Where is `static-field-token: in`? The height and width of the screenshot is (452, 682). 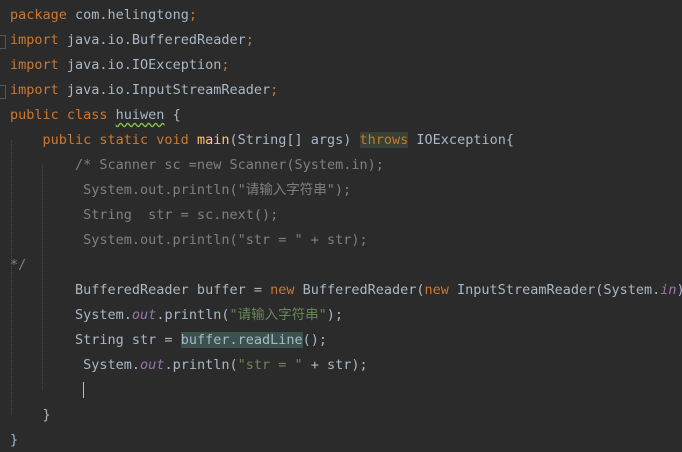
static-field-token: in is located at coordinates (668, 290).